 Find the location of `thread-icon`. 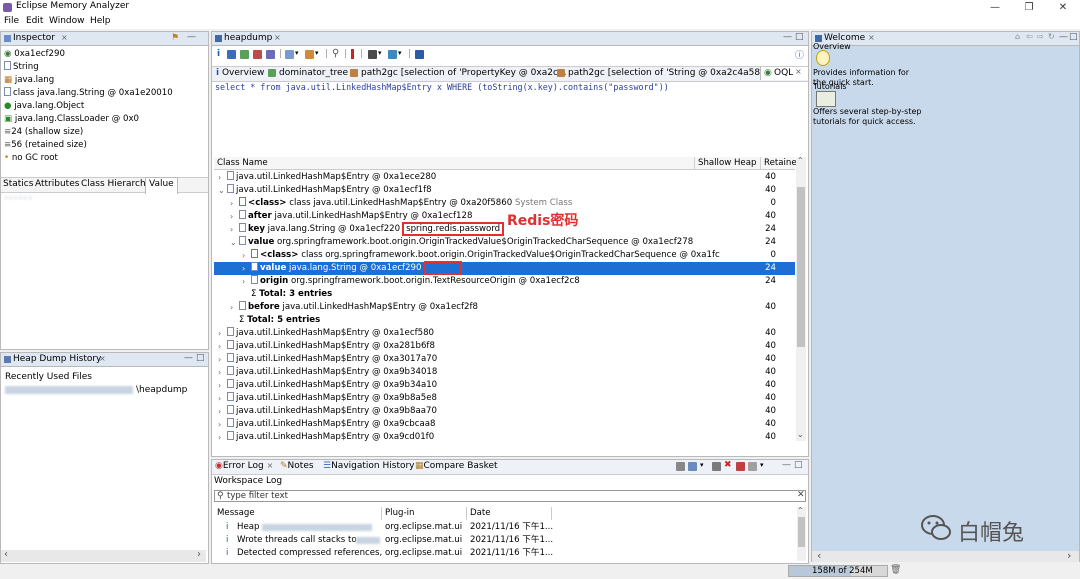

thread-icon is located at coordinates (270, 54).